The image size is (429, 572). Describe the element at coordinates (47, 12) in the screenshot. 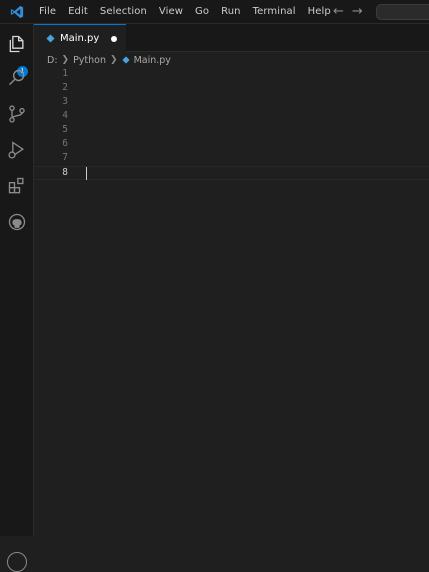

I see `menu-file: File` at that location.